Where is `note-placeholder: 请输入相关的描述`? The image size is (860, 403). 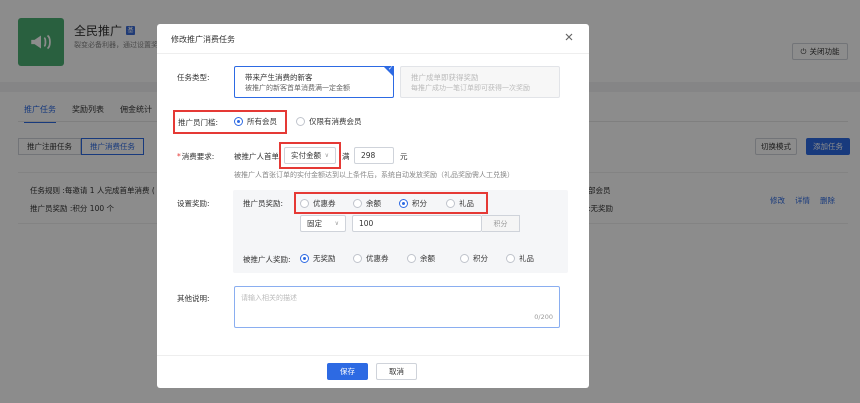
note-placeholder: 请输入相关的描述 is located at coordinates (269, 298).